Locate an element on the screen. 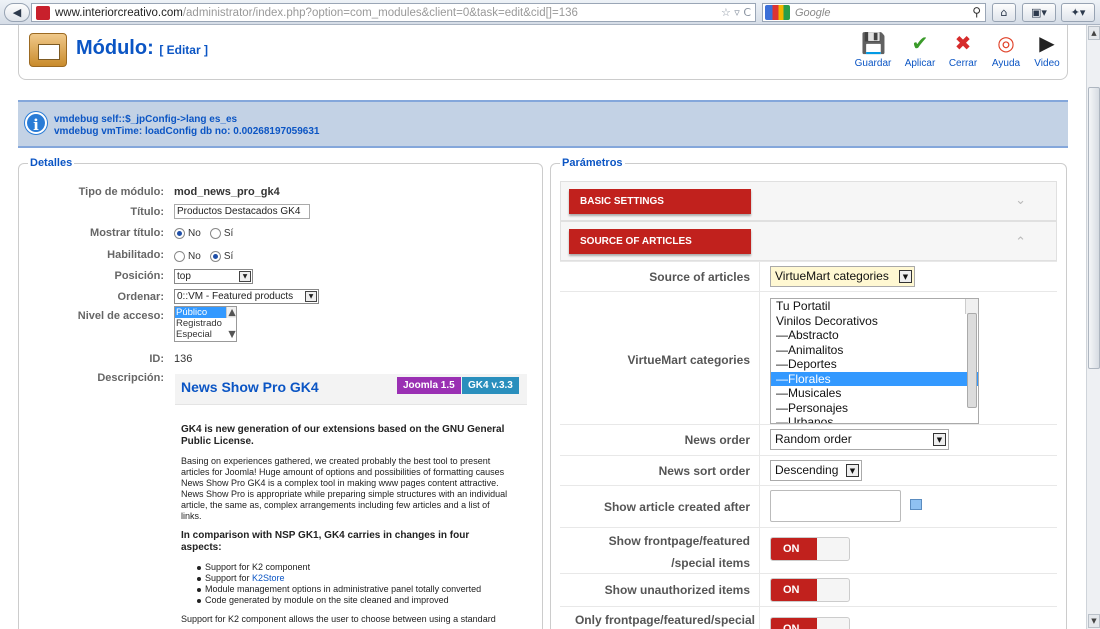  enabled-yes-label: Sí is located at coordinates (228, 256).